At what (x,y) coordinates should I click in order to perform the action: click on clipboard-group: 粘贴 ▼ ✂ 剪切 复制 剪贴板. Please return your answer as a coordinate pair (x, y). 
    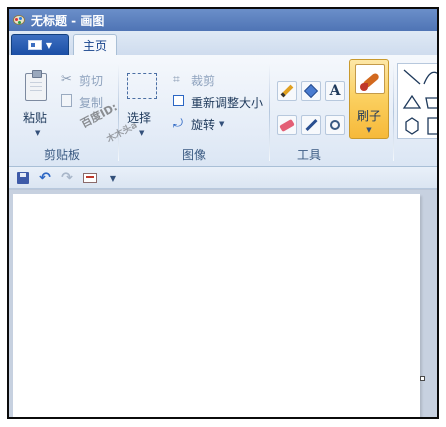
    Looking at the image, I should click on (62, 112).